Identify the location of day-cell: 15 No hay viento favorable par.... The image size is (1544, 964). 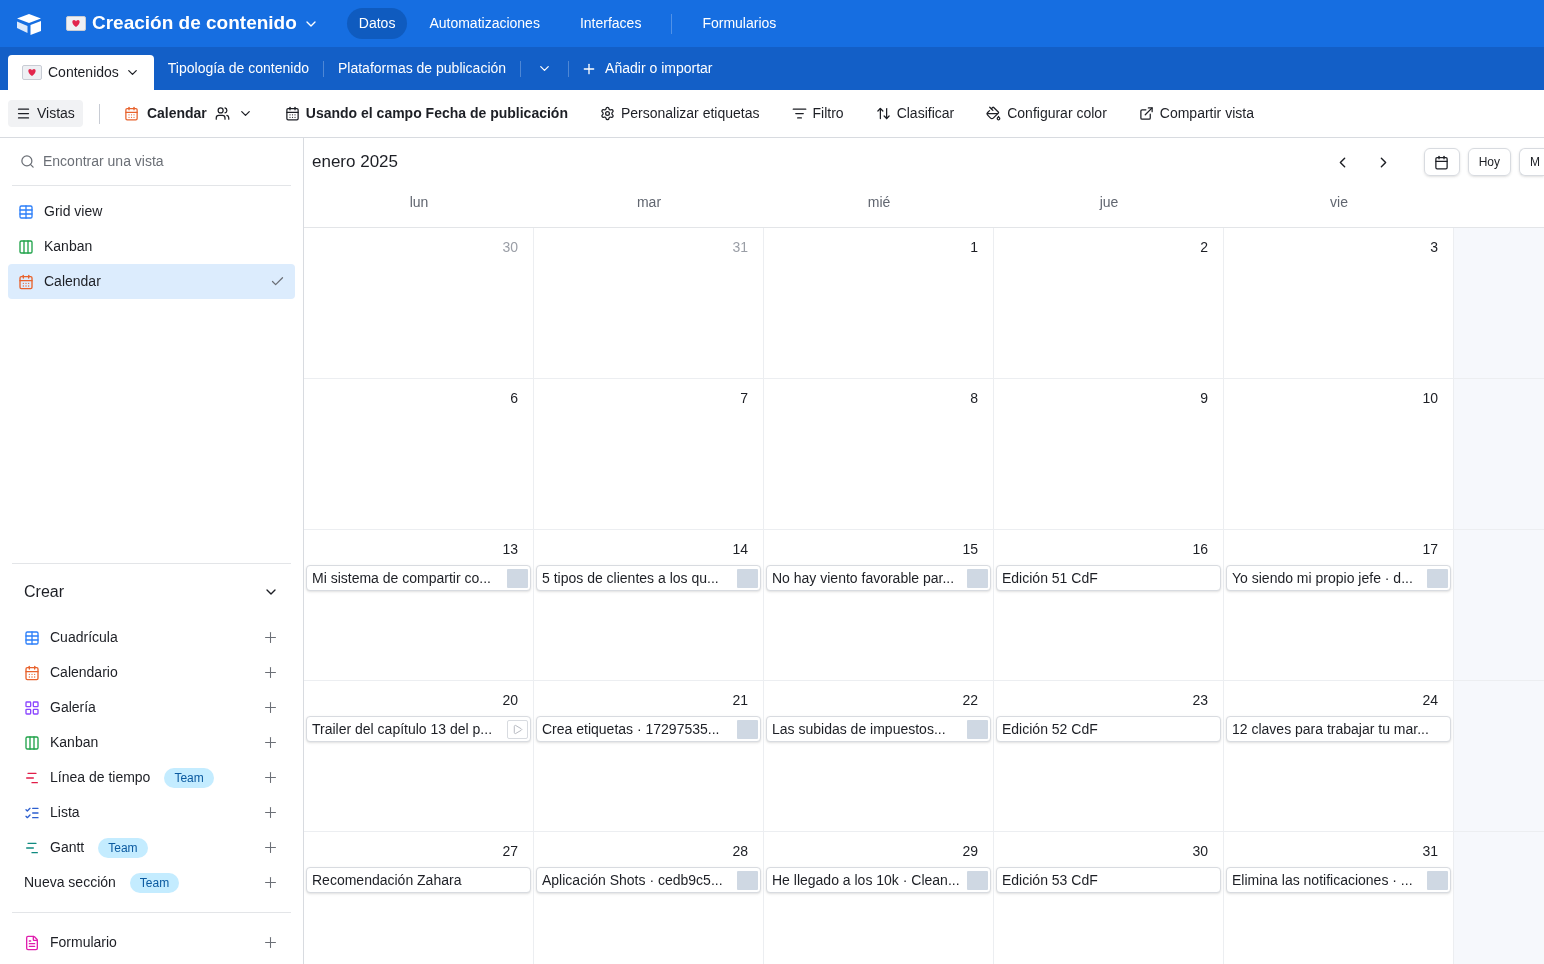
(879, 605).